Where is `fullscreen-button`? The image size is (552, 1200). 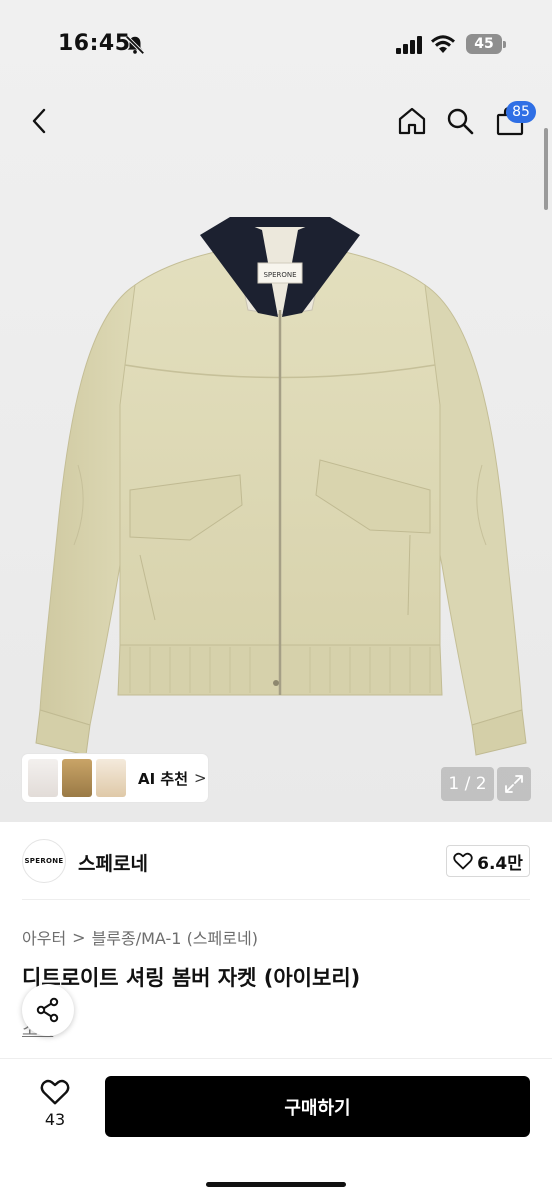 fullscreen-button is located at coordinates (514, 784).